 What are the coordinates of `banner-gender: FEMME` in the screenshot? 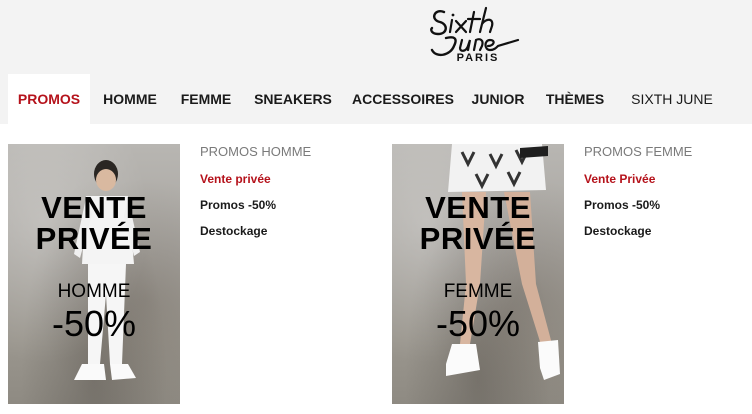 It's located at (478, 291).